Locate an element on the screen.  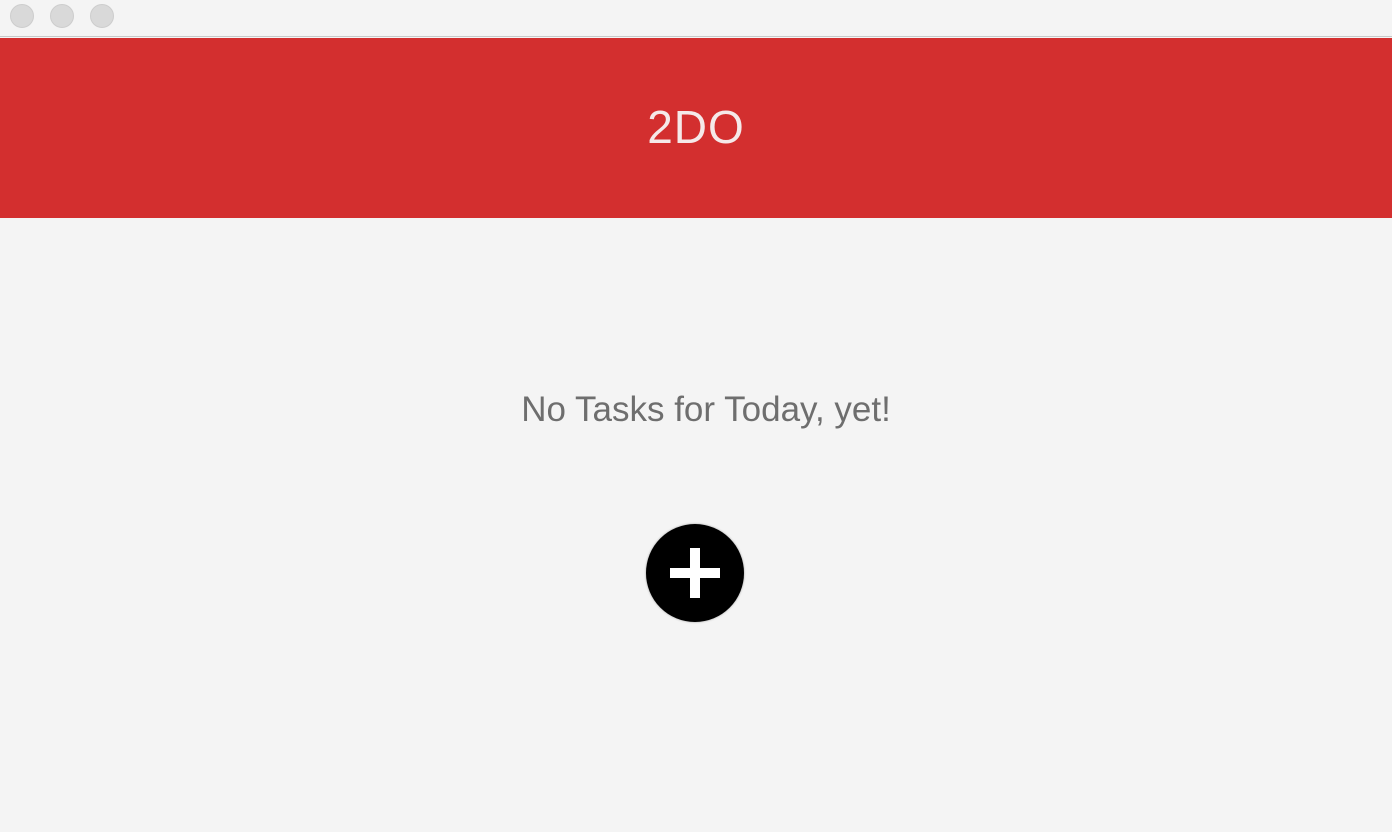
window-close-button is located at coordinates (22, 16).